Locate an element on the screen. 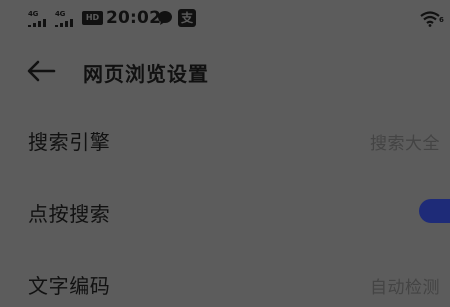 The width and height of the screenshot is (450, 307). wifi-icon is located at coordinates (430, 19).